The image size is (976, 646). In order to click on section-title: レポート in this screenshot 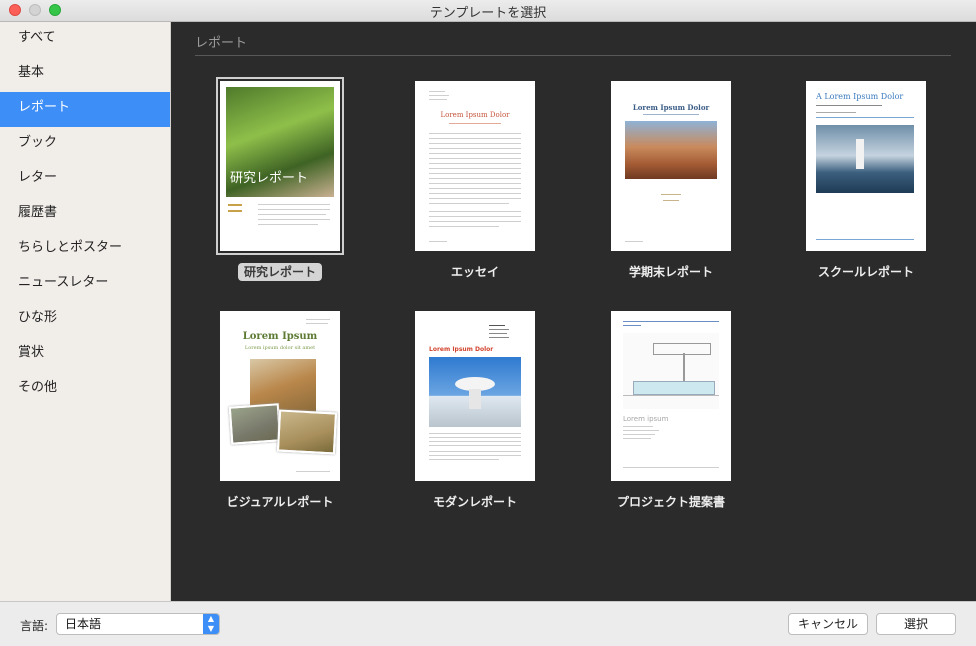, I will do `click(221, 43)`.